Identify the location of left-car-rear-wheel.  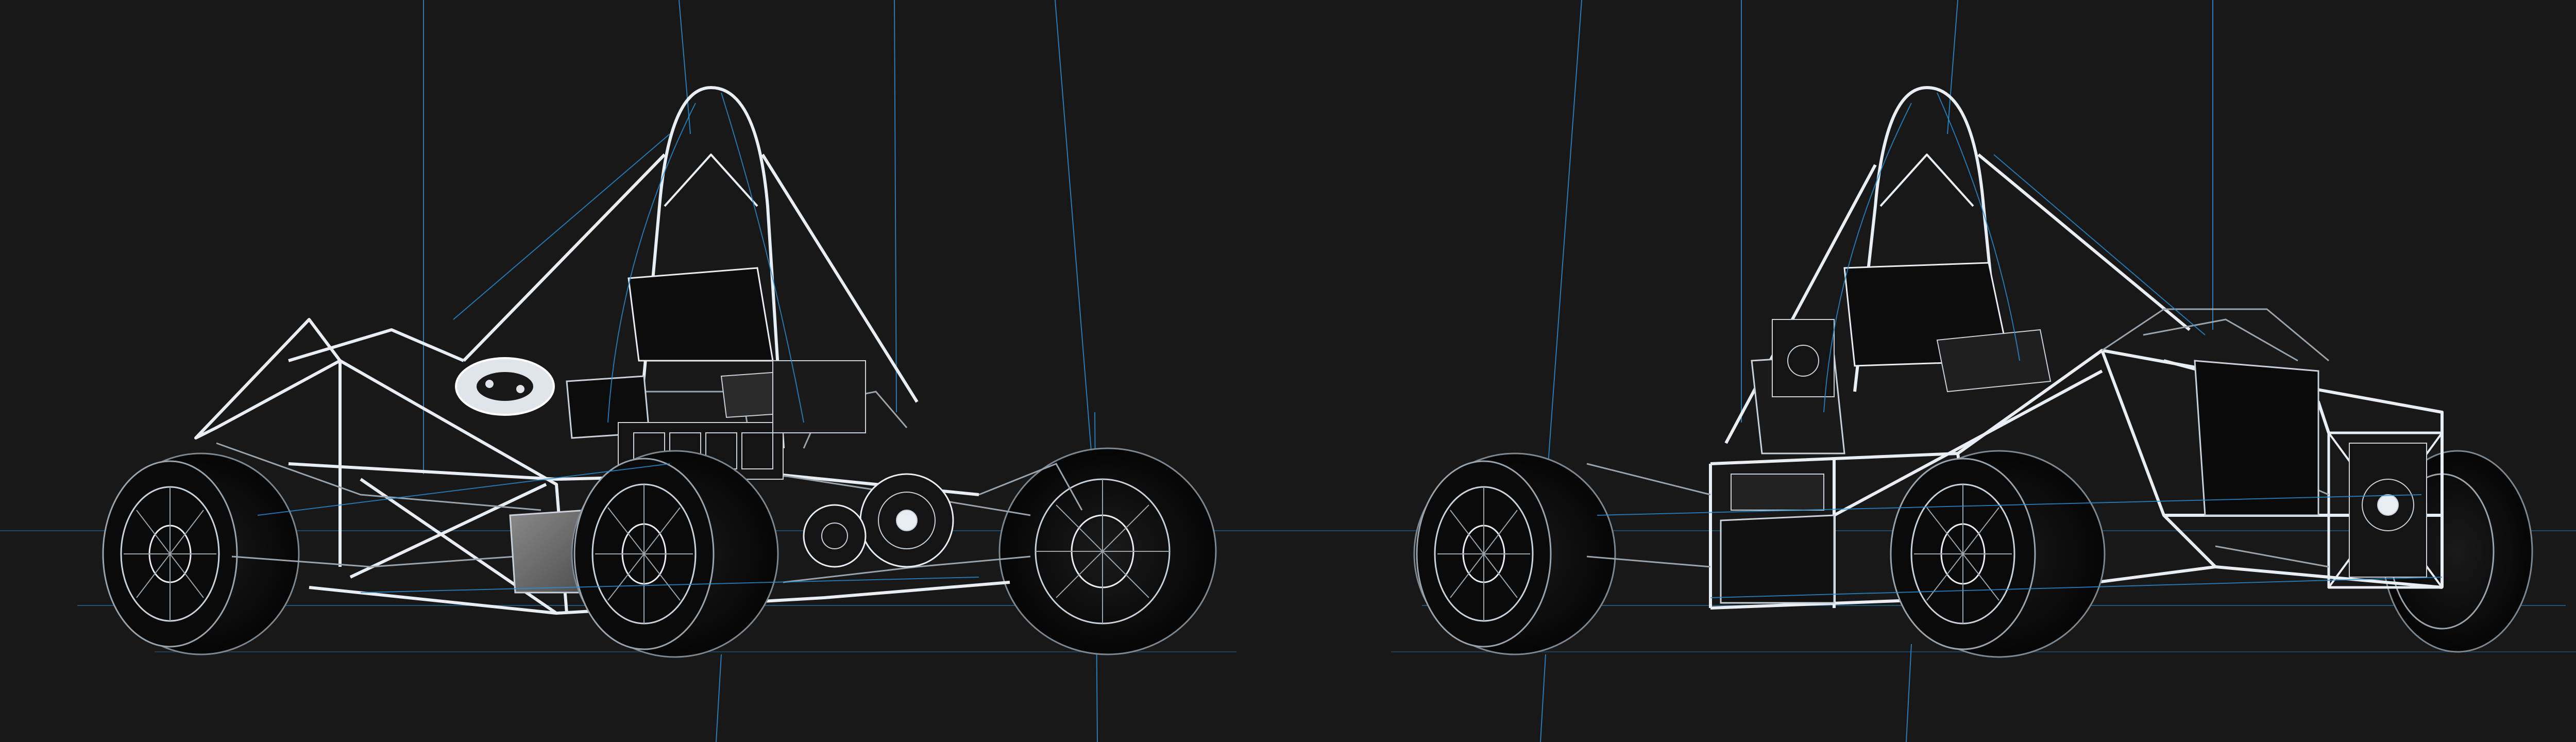
(1107, 551).